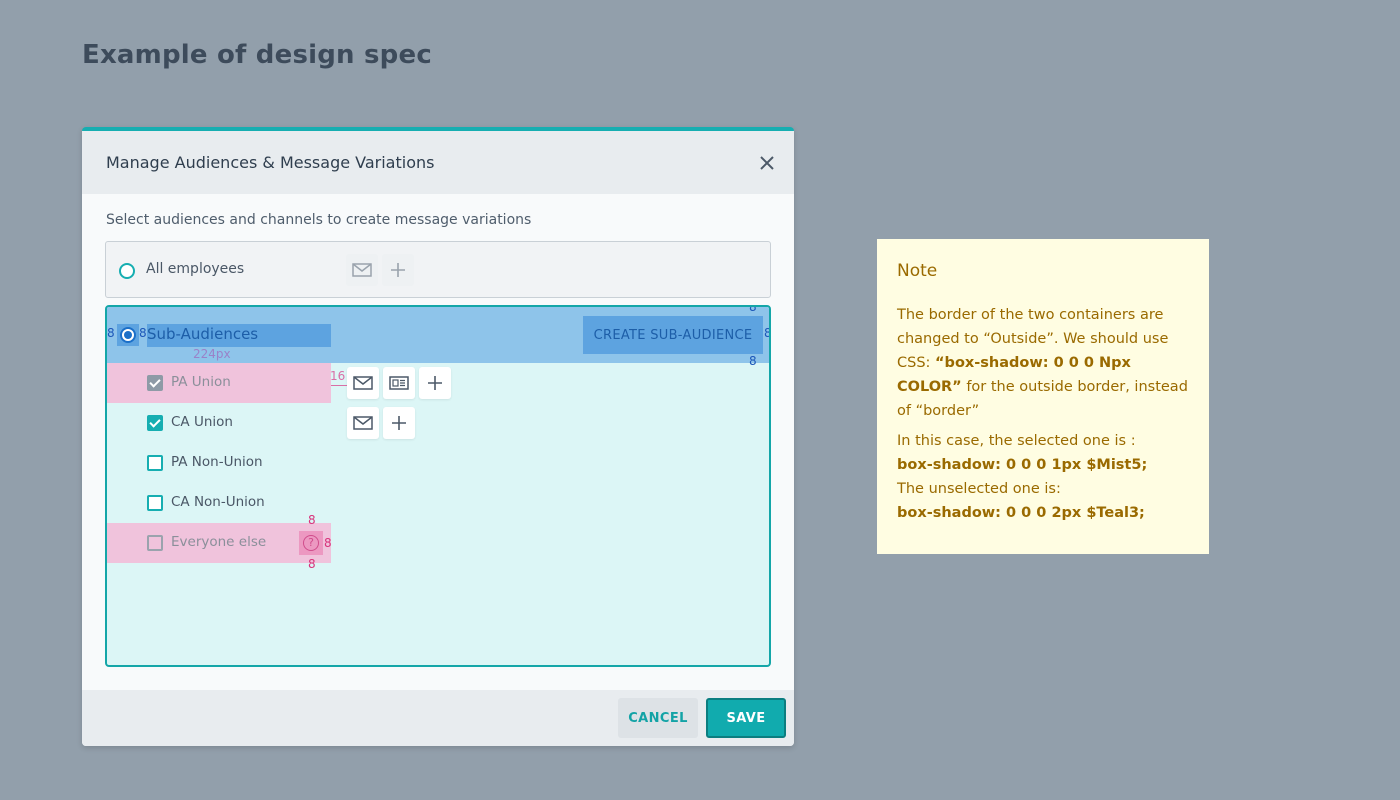 The height and width of the screenshot is (800, 1400). I want to click on all-employees-container: All employees, so click(438, 269).